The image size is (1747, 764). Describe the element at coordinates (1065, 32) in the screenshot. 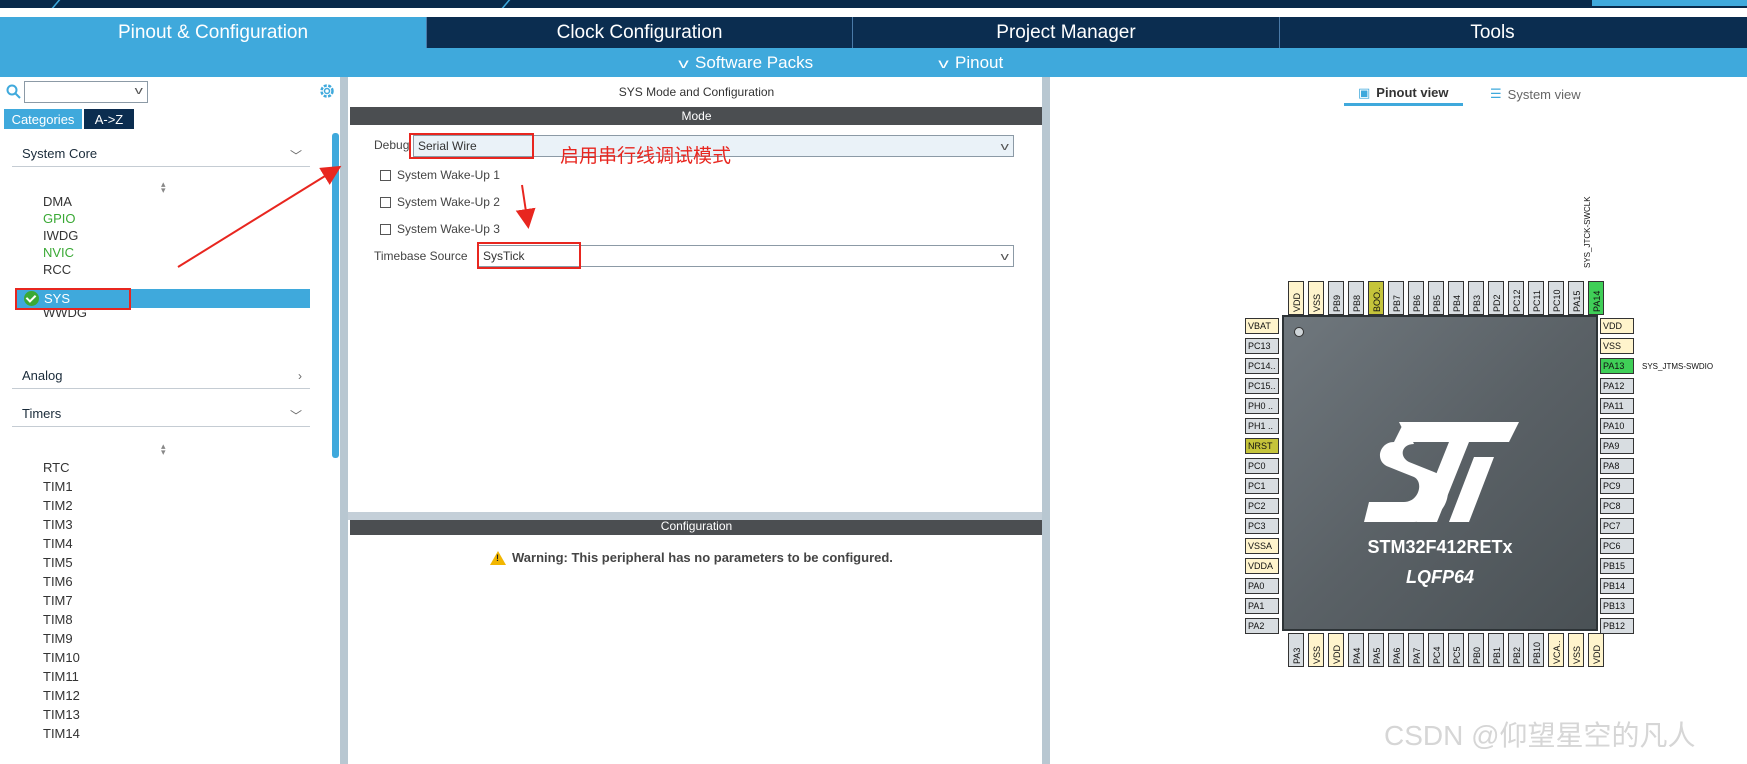

I see `tab-project-manager: Project Manager` at that location.